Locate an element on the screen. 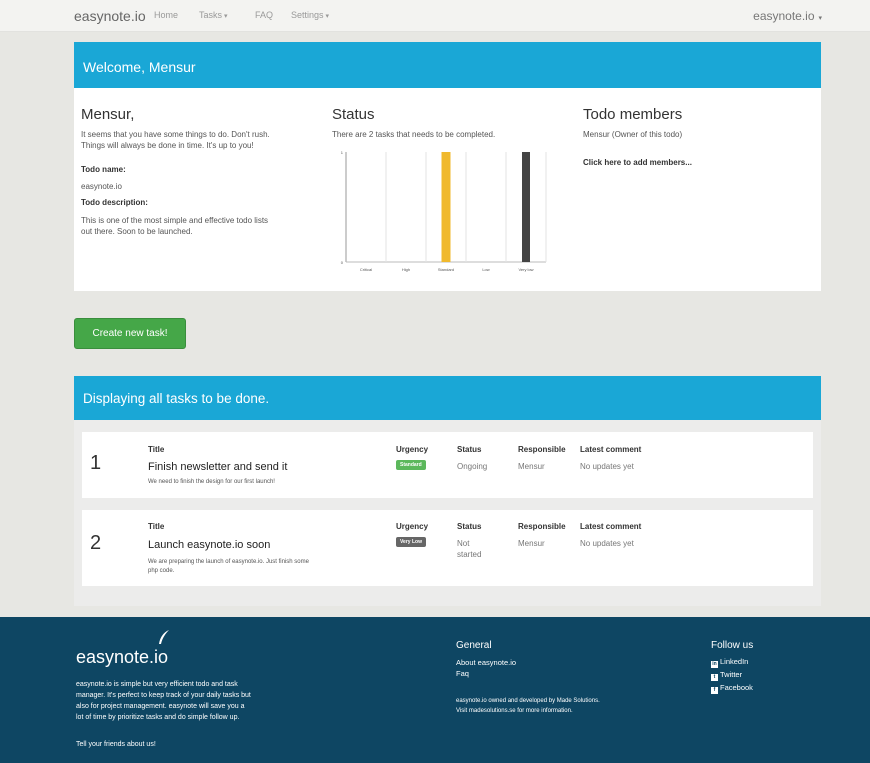 This screenshot has width=870, height=763. nav-tasks-dropdown: Tasks ▾ is located at coordinates (213, 15).